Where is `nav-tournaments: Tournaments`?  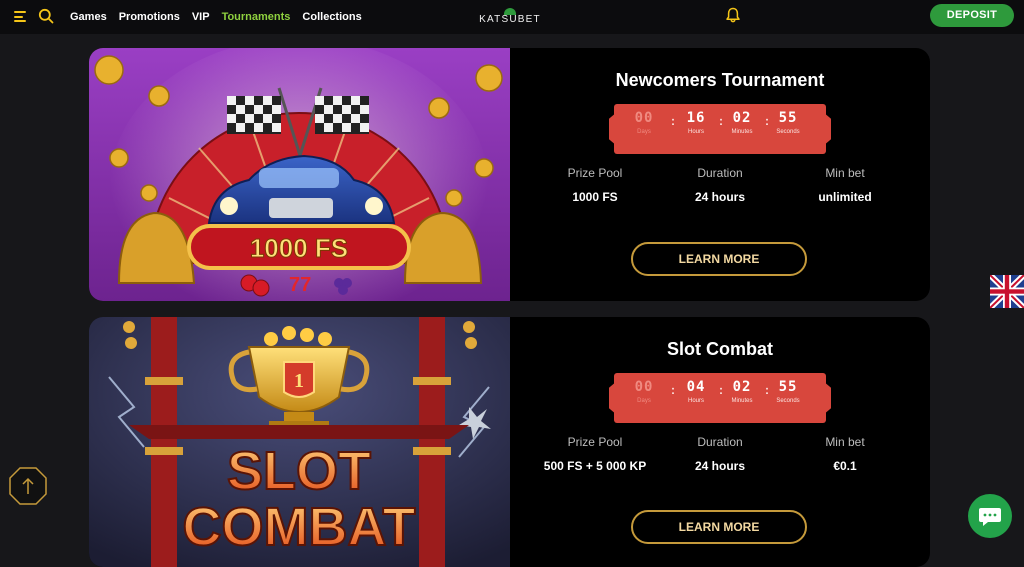
nav-tournaments: Tournaments is located at coordinates (256, 17).